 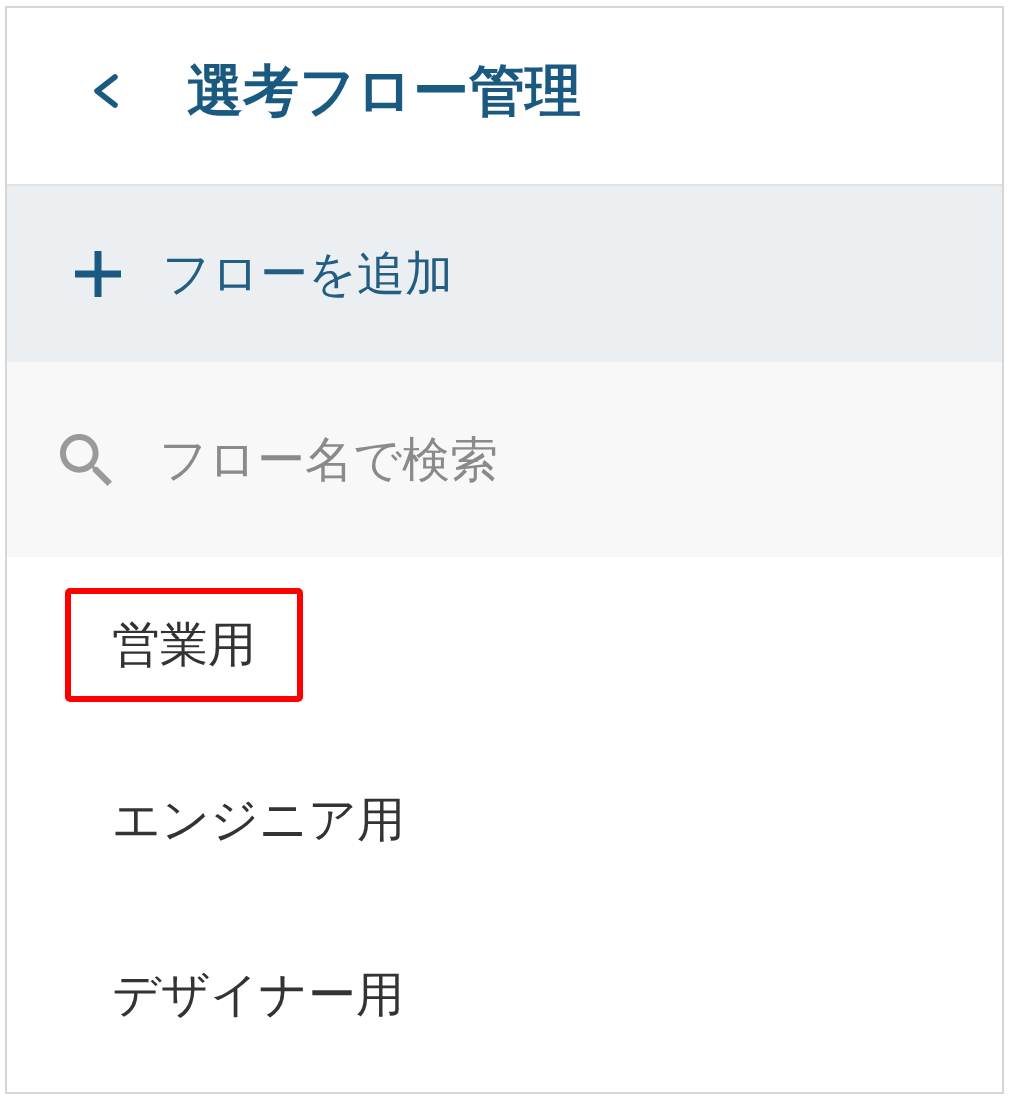 What do you see at coordinates (258, 819) in the screenshot?
I see `flow-item: エンジニア用` at bounding box center [258, 819].